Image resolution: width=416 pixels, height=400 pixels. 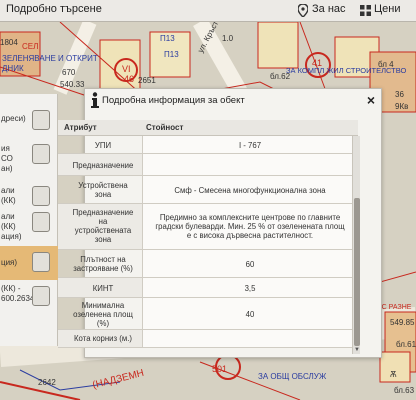 I want to click on table-row: УПИ I - 767, so click(x=208, y=145).